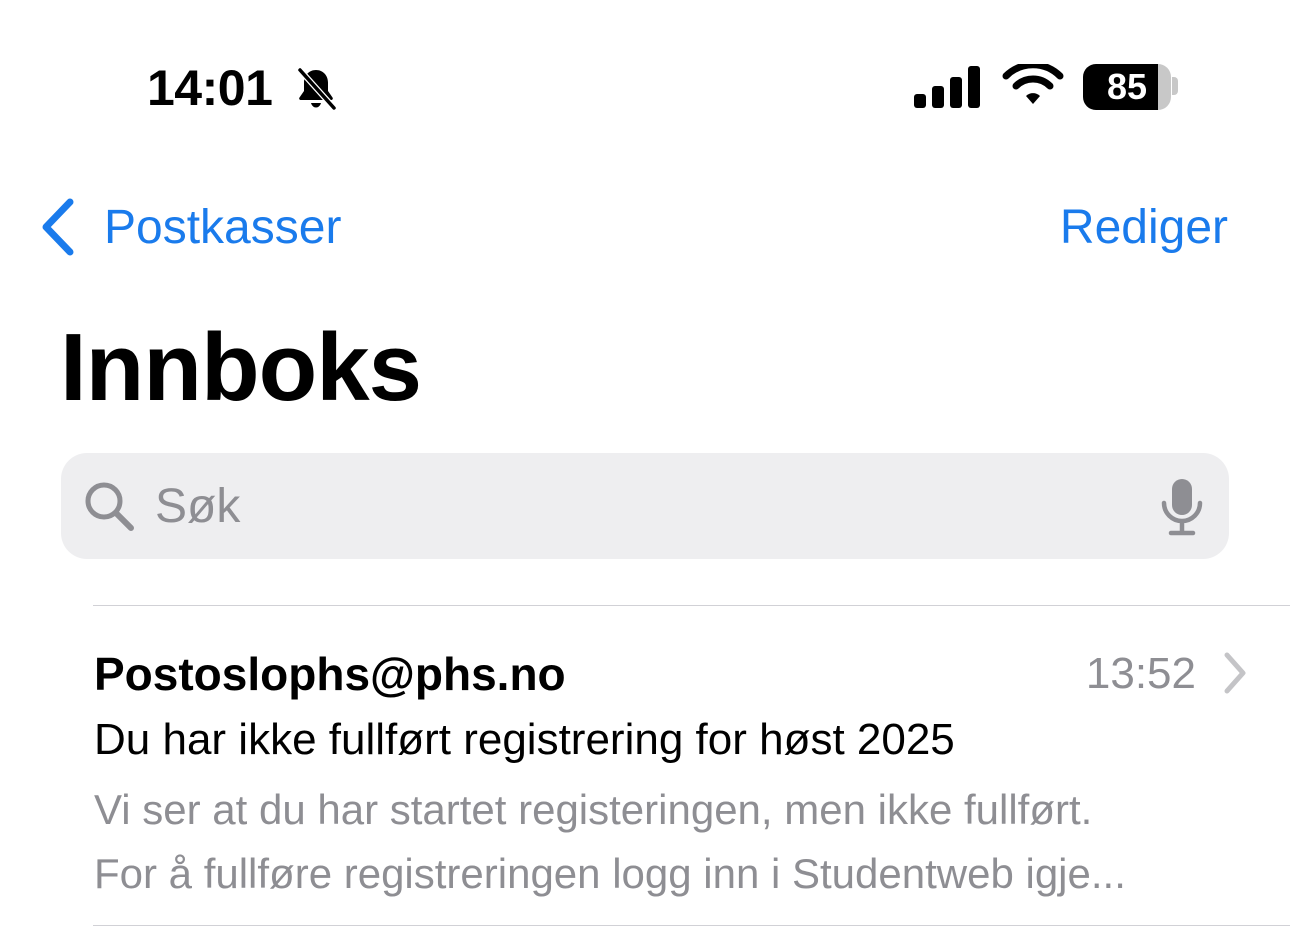 Image resolution: width=1290 pixels, height=933 pixels. I want to click on search-input: Søk, so click(645, 506).